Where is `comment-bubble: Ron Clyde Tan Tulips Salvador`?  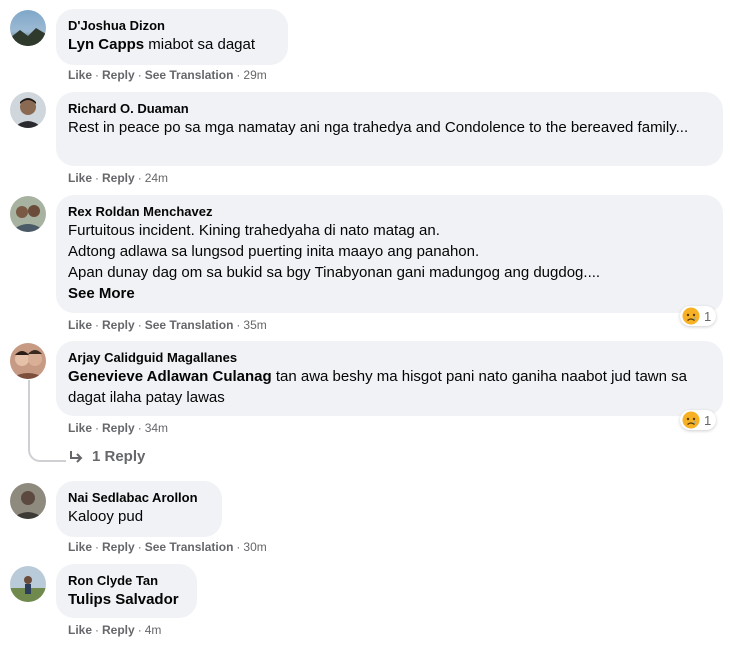
comment-bubble: Ron Clyde Tan Tulips Salvador is located at coordinates (126, 591).